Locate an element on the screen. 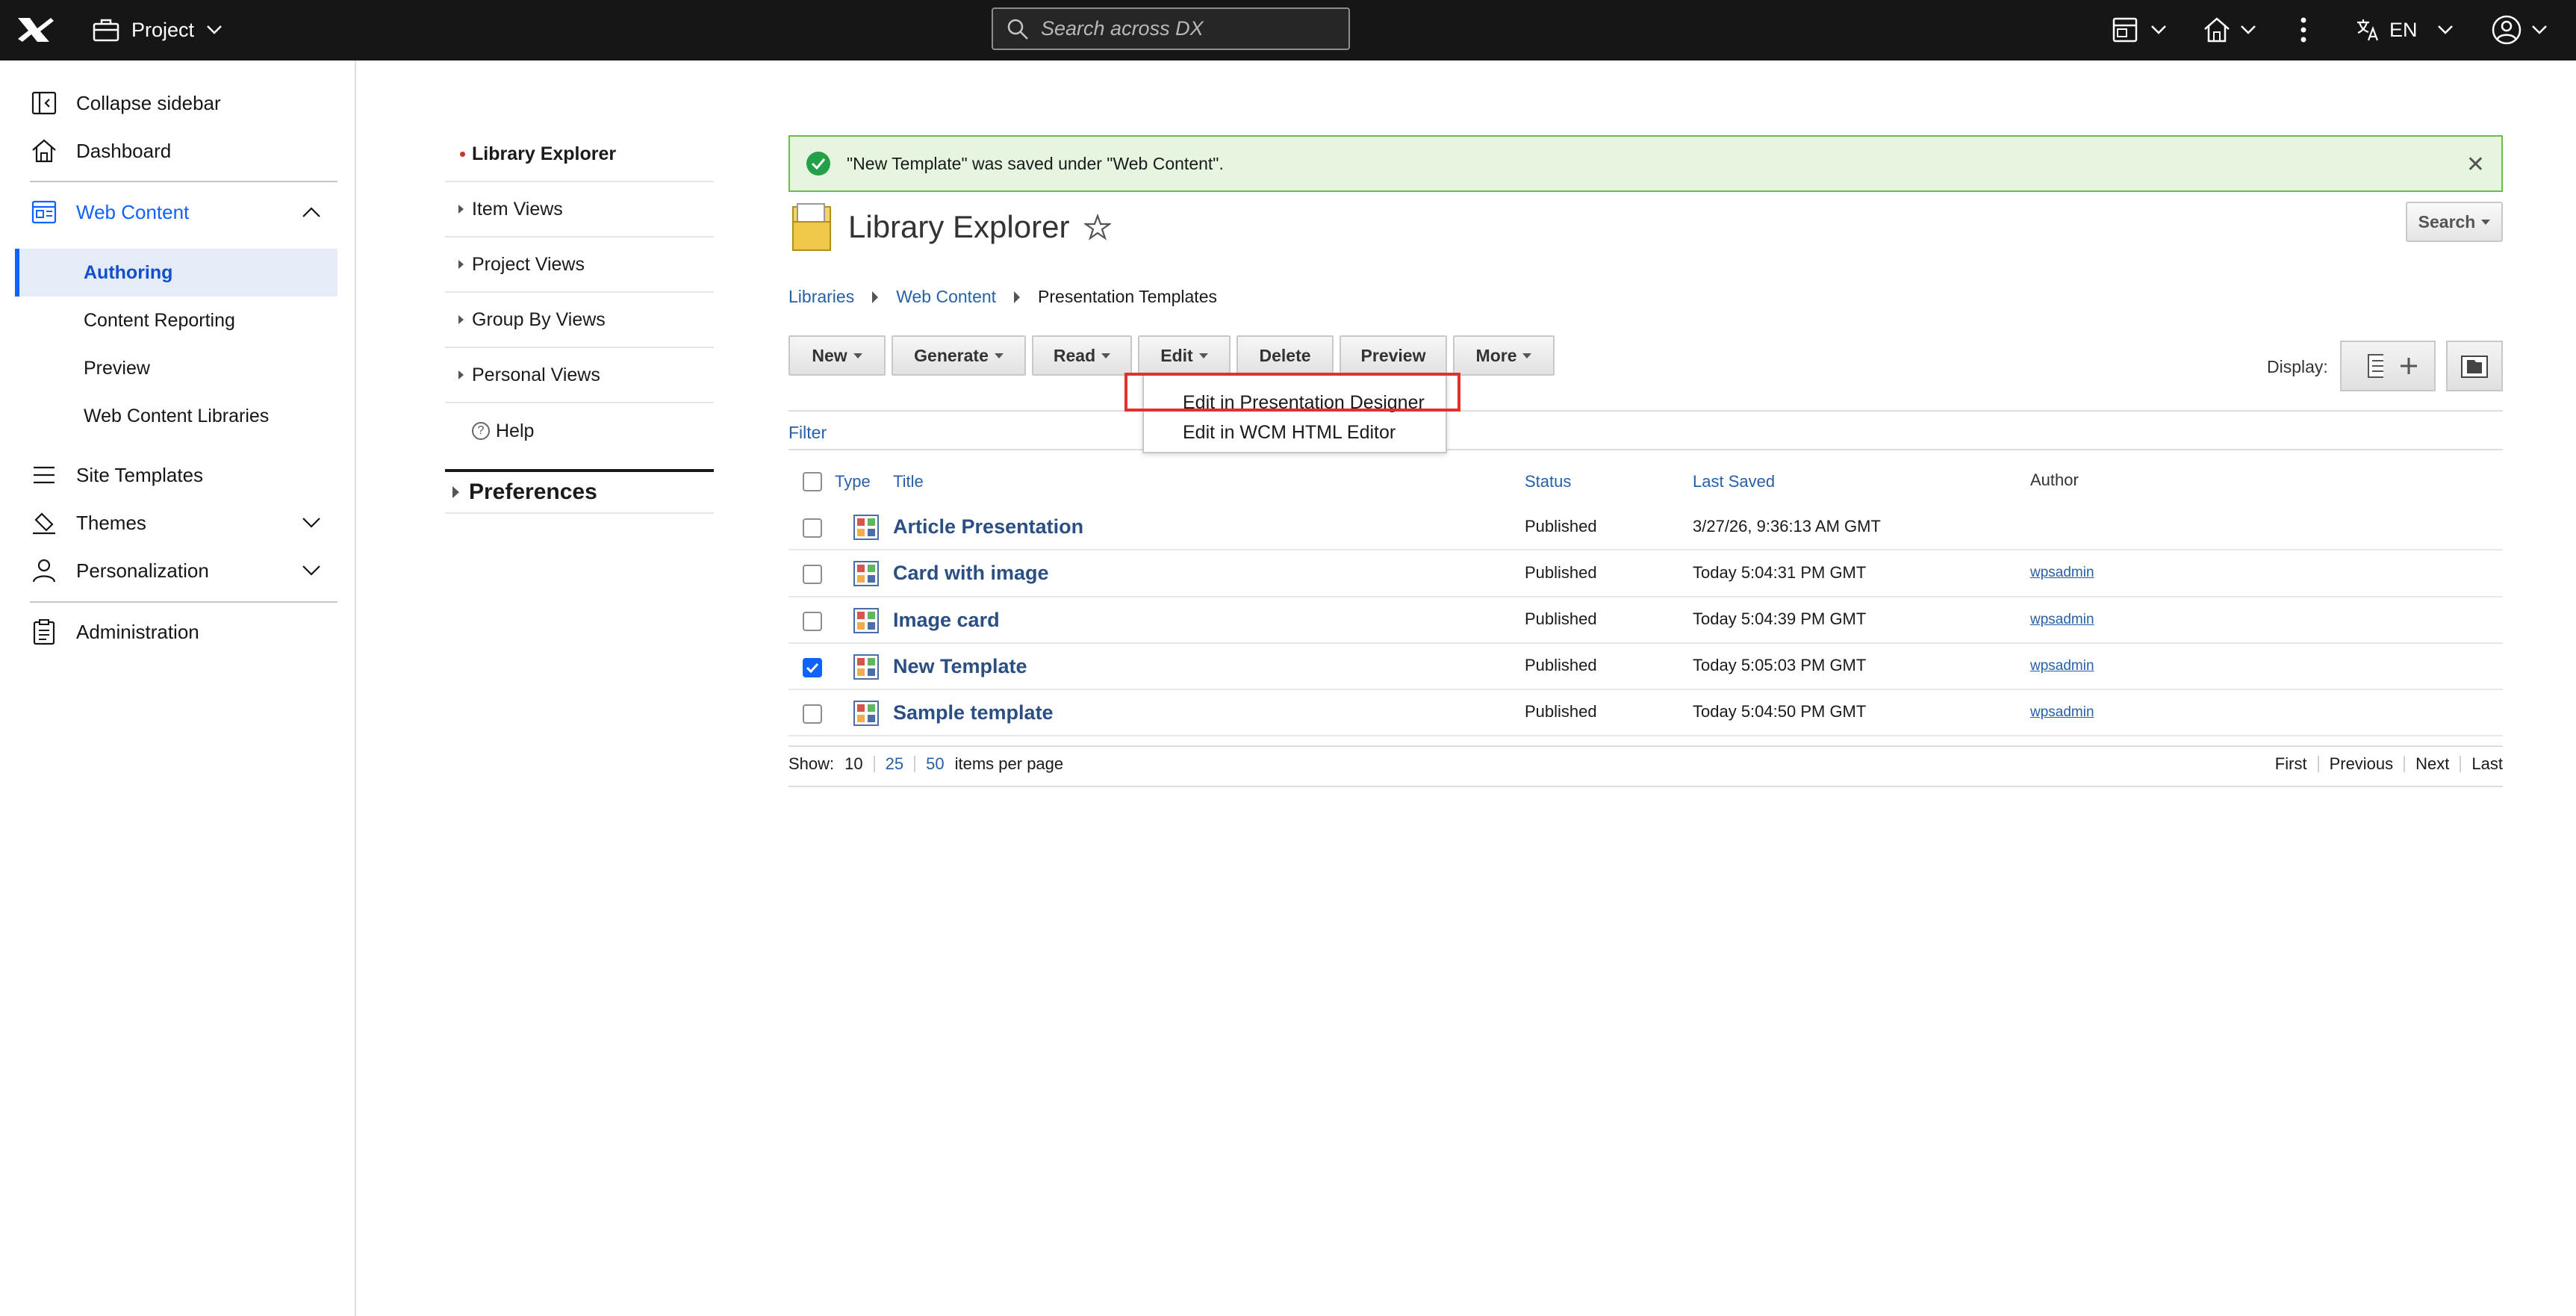 This screenshot has height=1316, width=2576. sidebar-item-dashboard: Dashboard is located at coordinates (100, 151).